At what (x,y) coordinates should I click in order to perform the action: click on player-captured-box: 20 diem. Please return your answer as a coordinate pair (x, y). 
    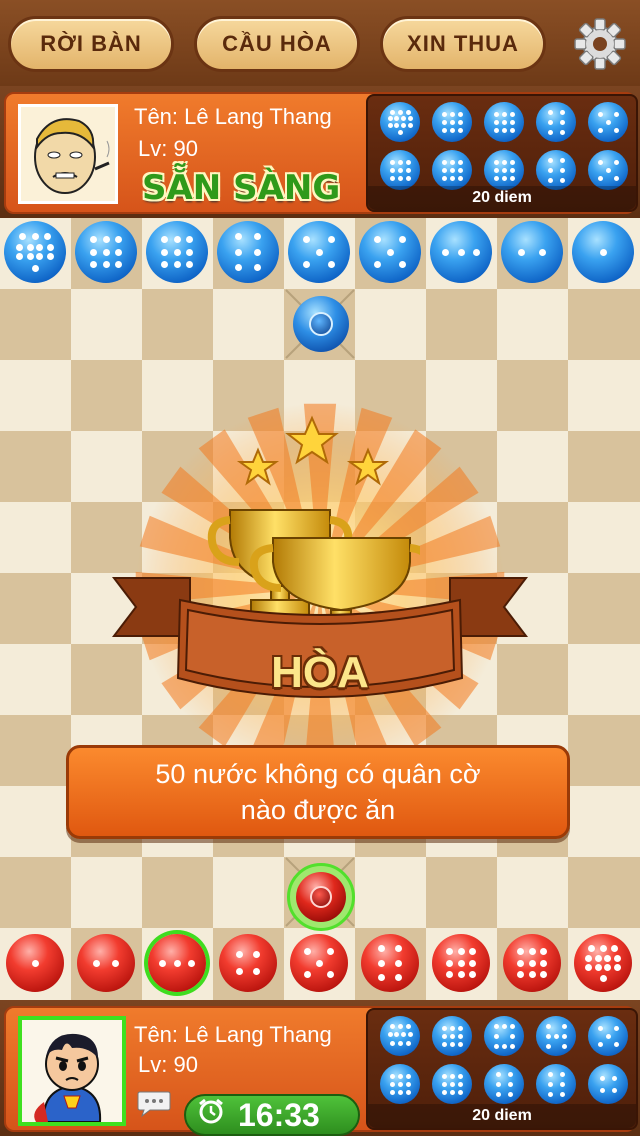
    Looking at the image, I should click on (502, 1069).